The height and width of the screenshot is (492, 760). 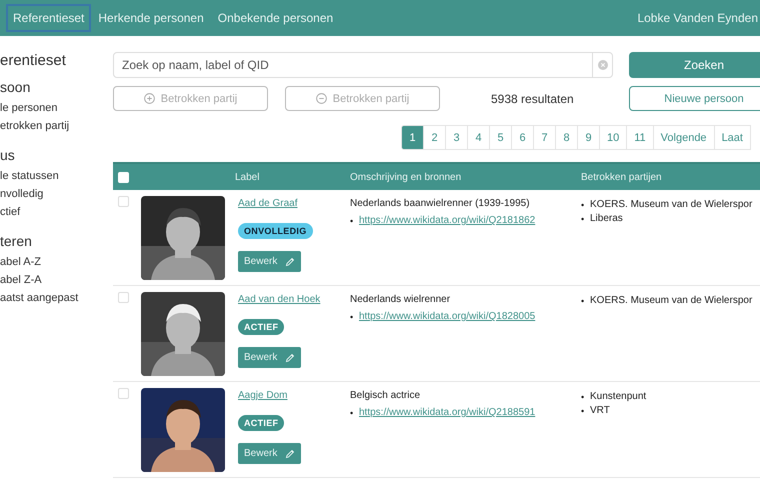 What do you see at coordinates (606, 219) in the screenshot?
I see `party-item: Liberas` at bounding box center [606, 219].